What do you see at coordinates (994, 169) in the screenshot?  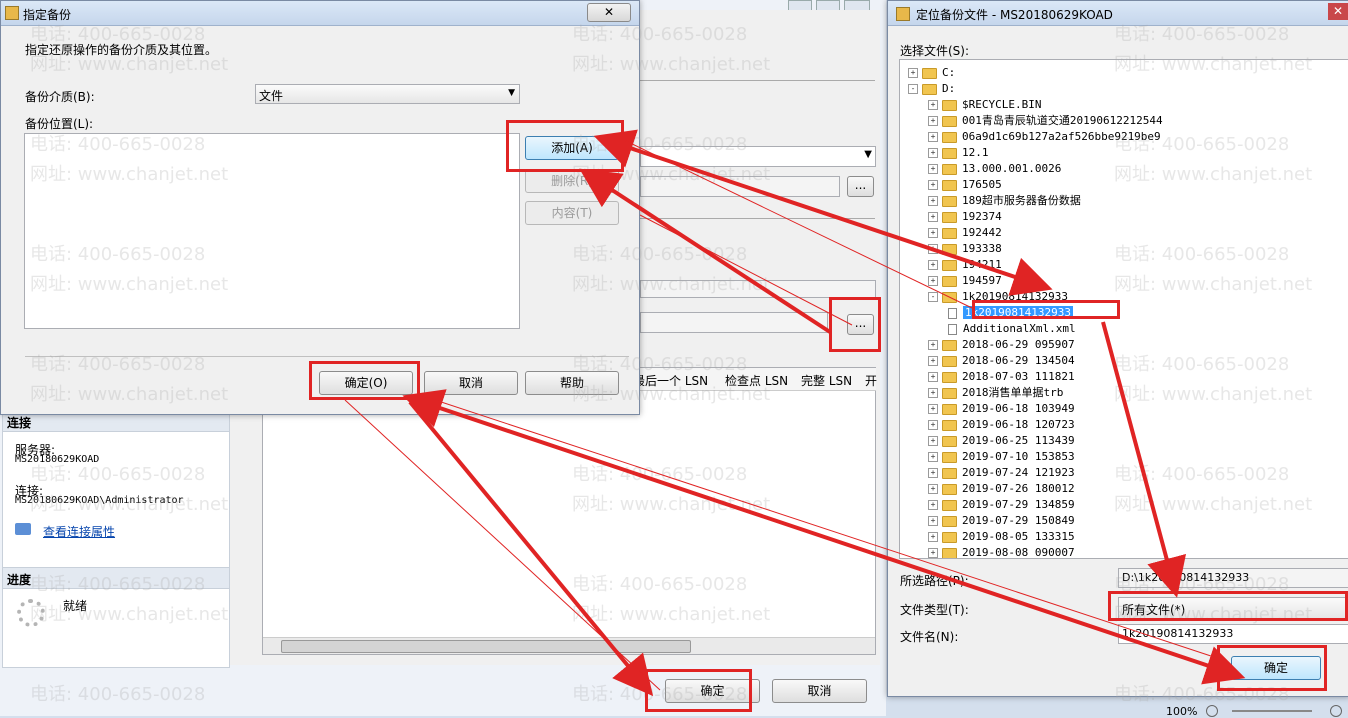 I see `tree-folder-item: +13.000.001.0026` at bounding box center [994, 169].